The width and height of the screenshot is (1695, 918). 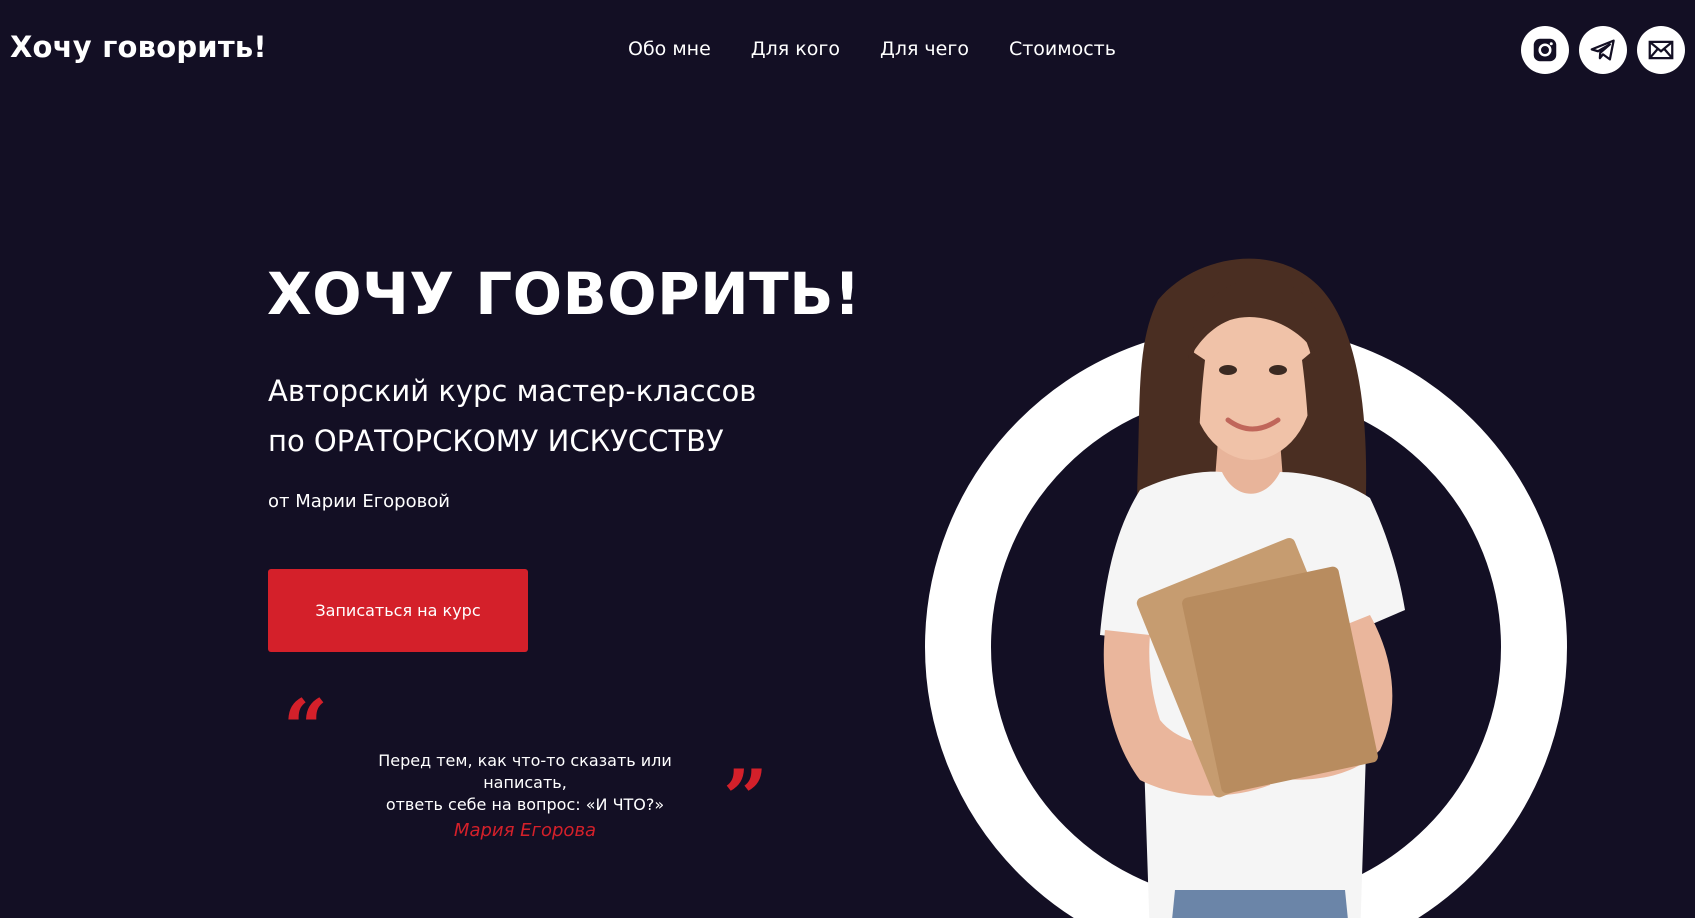 I want to click on quote-line2: ответь себе на вопрос: «И ЧТО?», so click(x=525, y=804).